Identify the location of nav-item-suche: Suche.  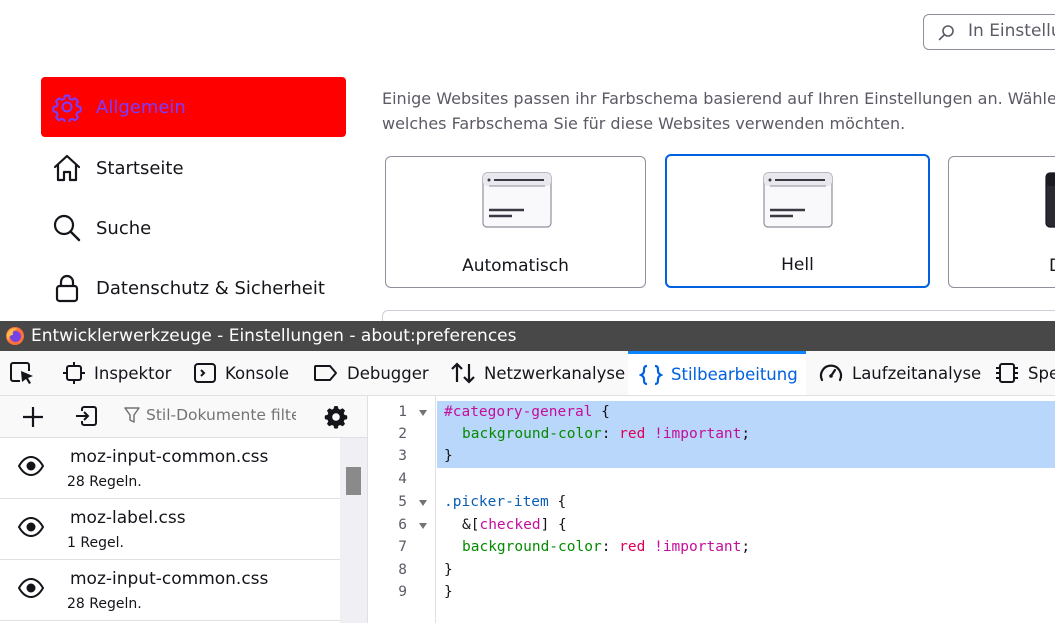
(193, 228).